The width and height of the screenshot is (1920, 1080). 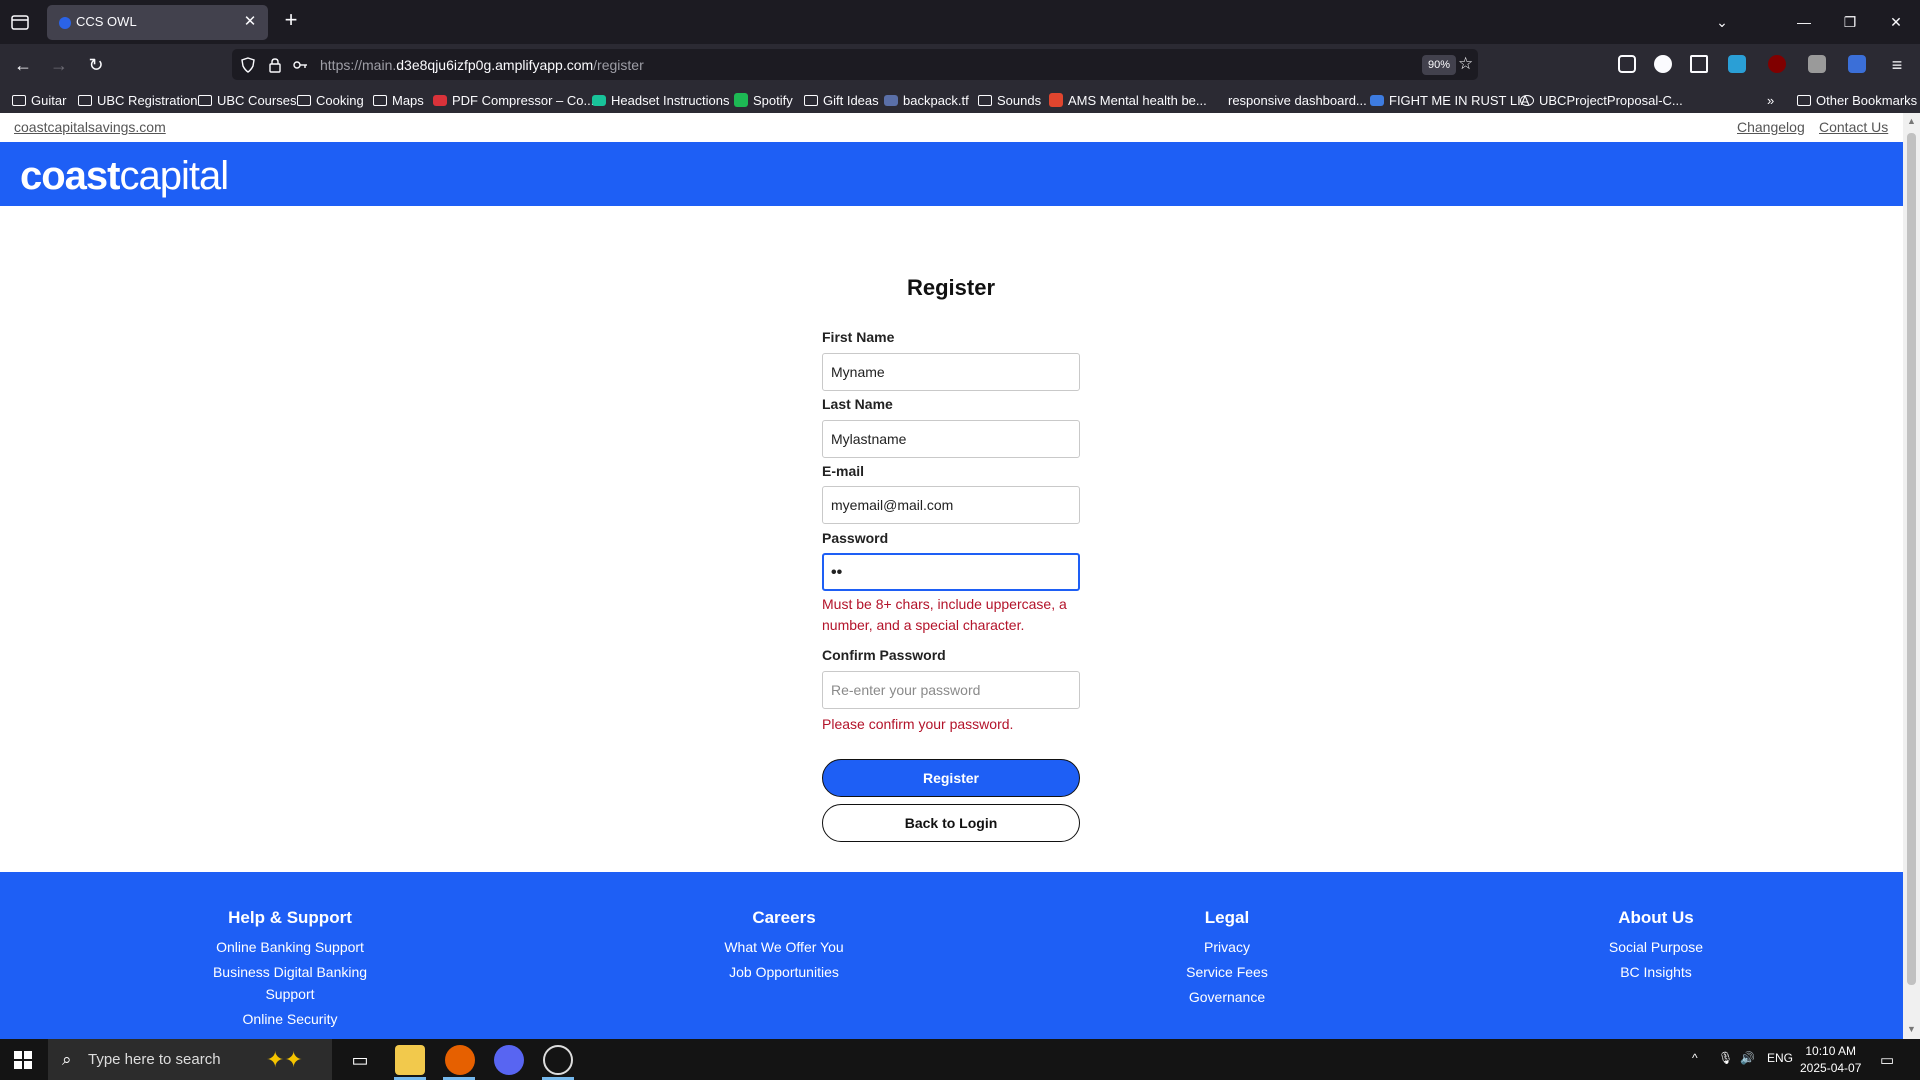 What do you see at coordinates (1747, 1058) in the screenshot?
I see `speaker-icon: 🔊` at bounding box center [1747, 1058].